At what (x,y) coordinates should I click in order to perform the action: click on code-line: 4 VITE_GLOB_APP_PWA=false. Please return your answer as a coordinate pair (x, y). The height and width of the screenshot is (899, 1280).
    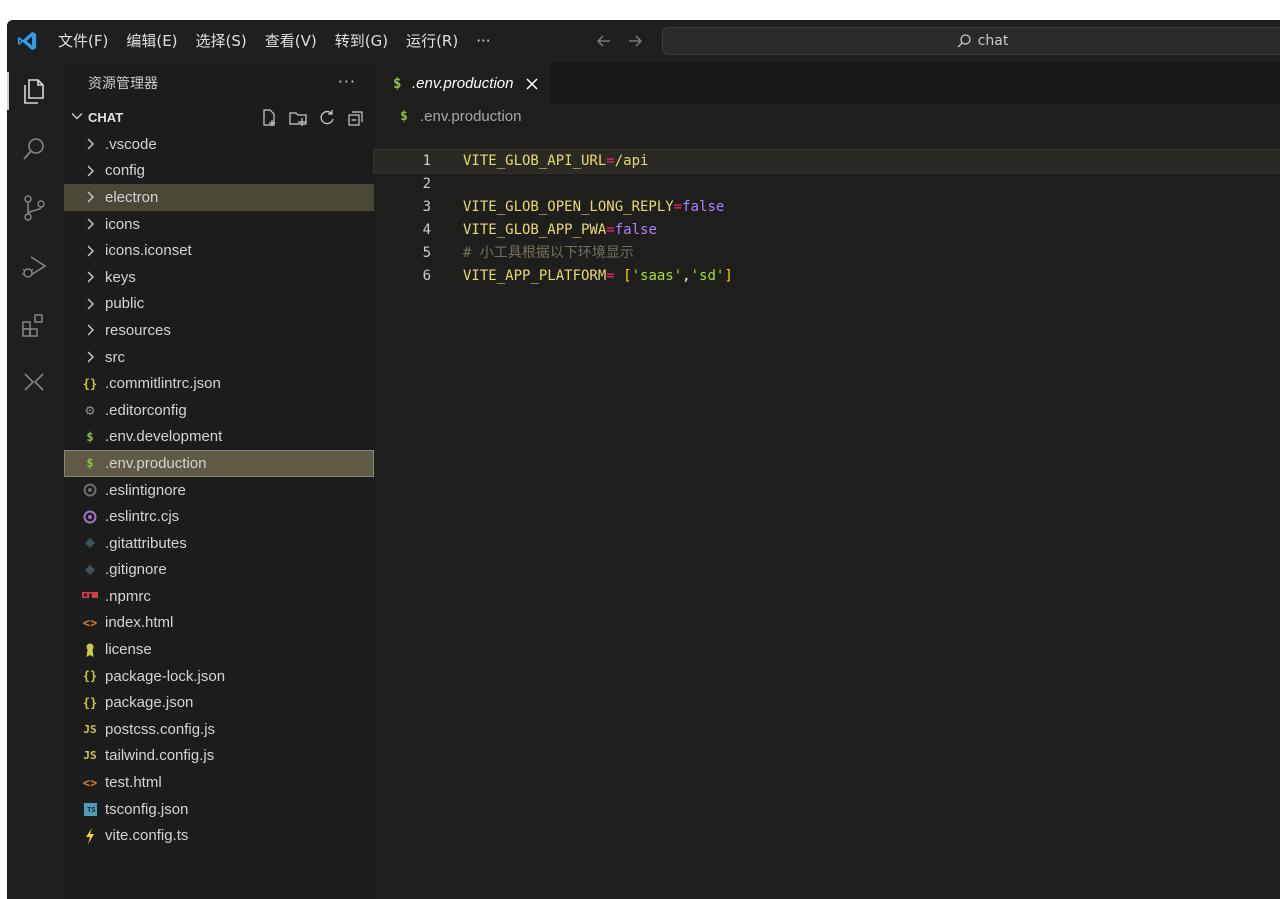
    Looking at the image, I should click on (827, 230).